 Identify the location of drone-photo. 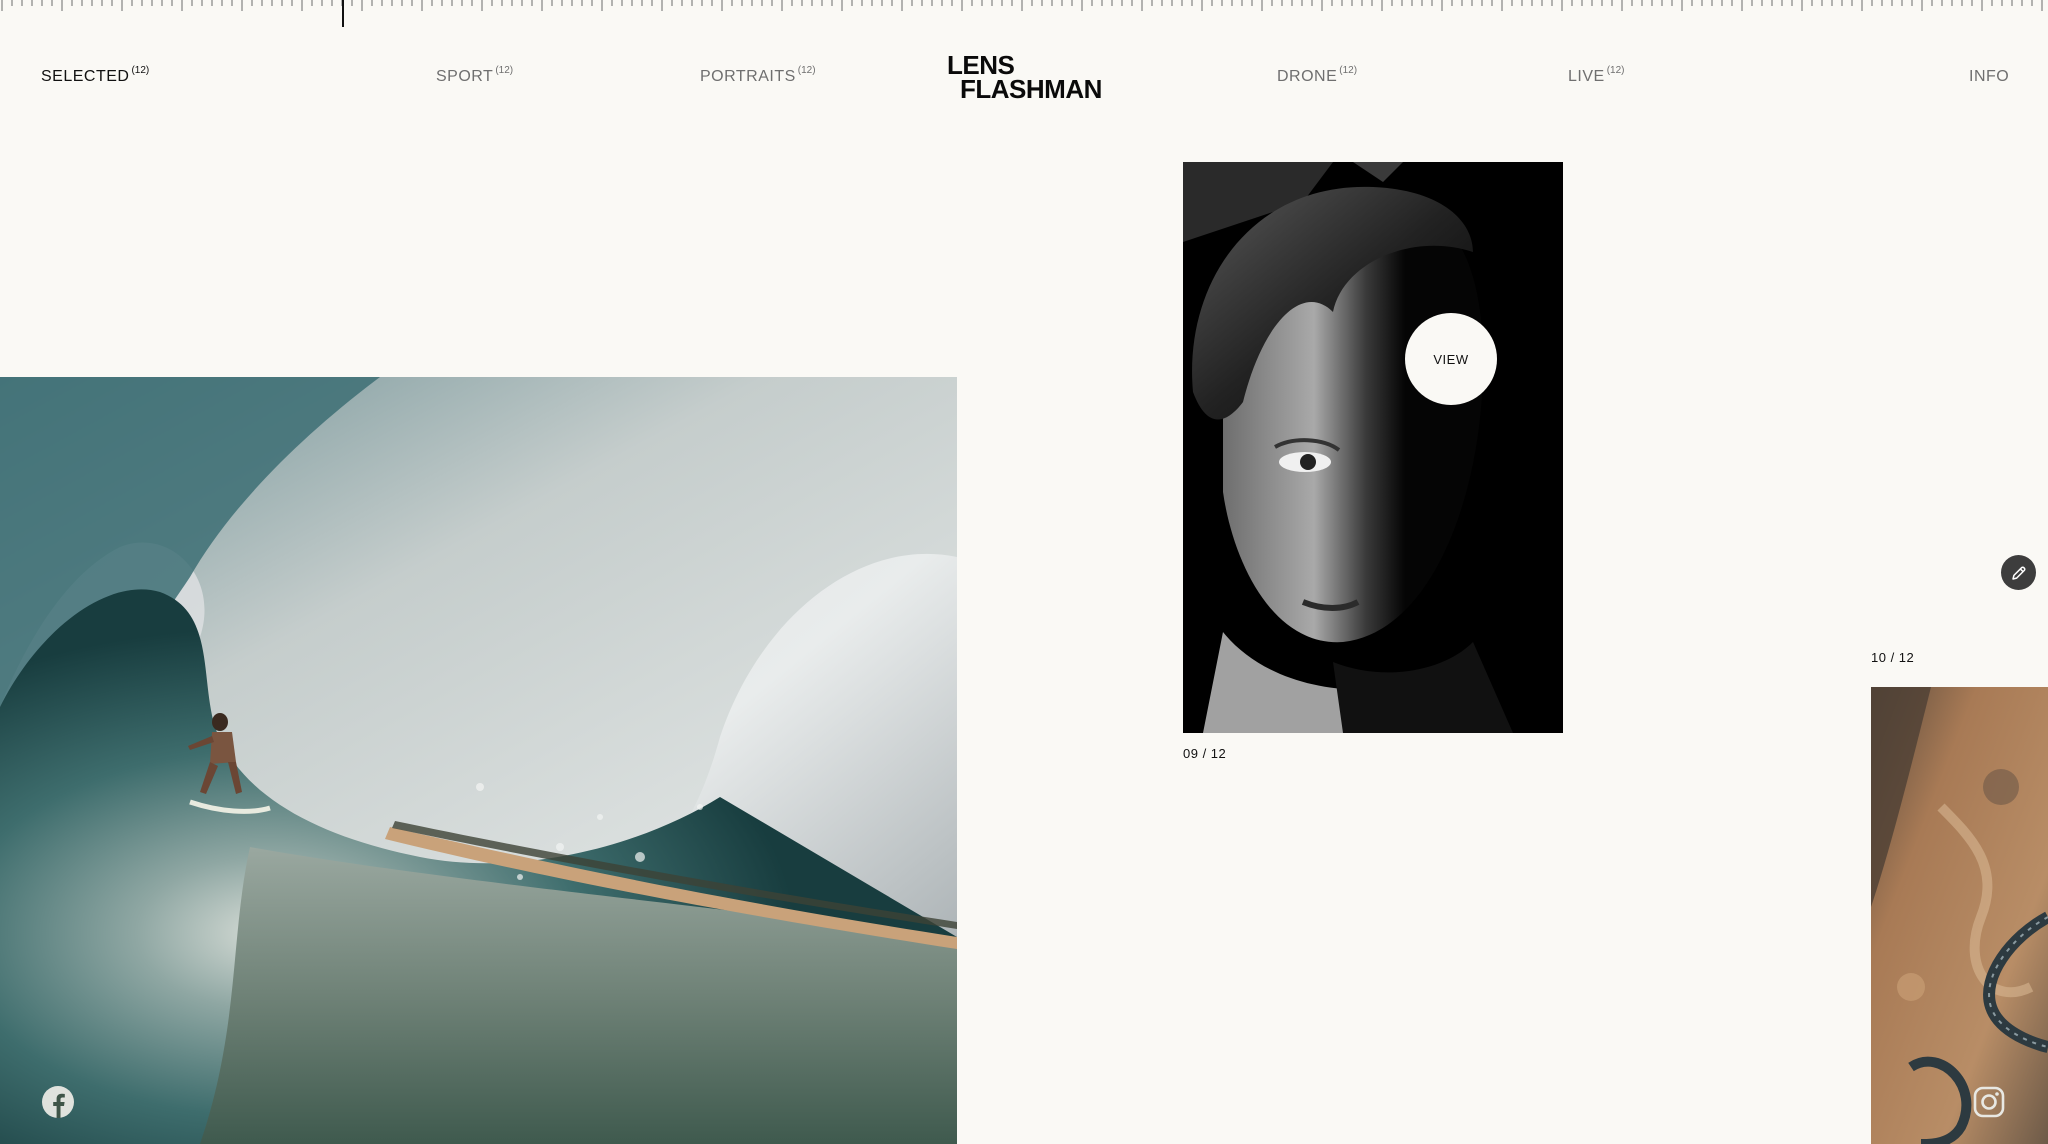
(1959, 915).